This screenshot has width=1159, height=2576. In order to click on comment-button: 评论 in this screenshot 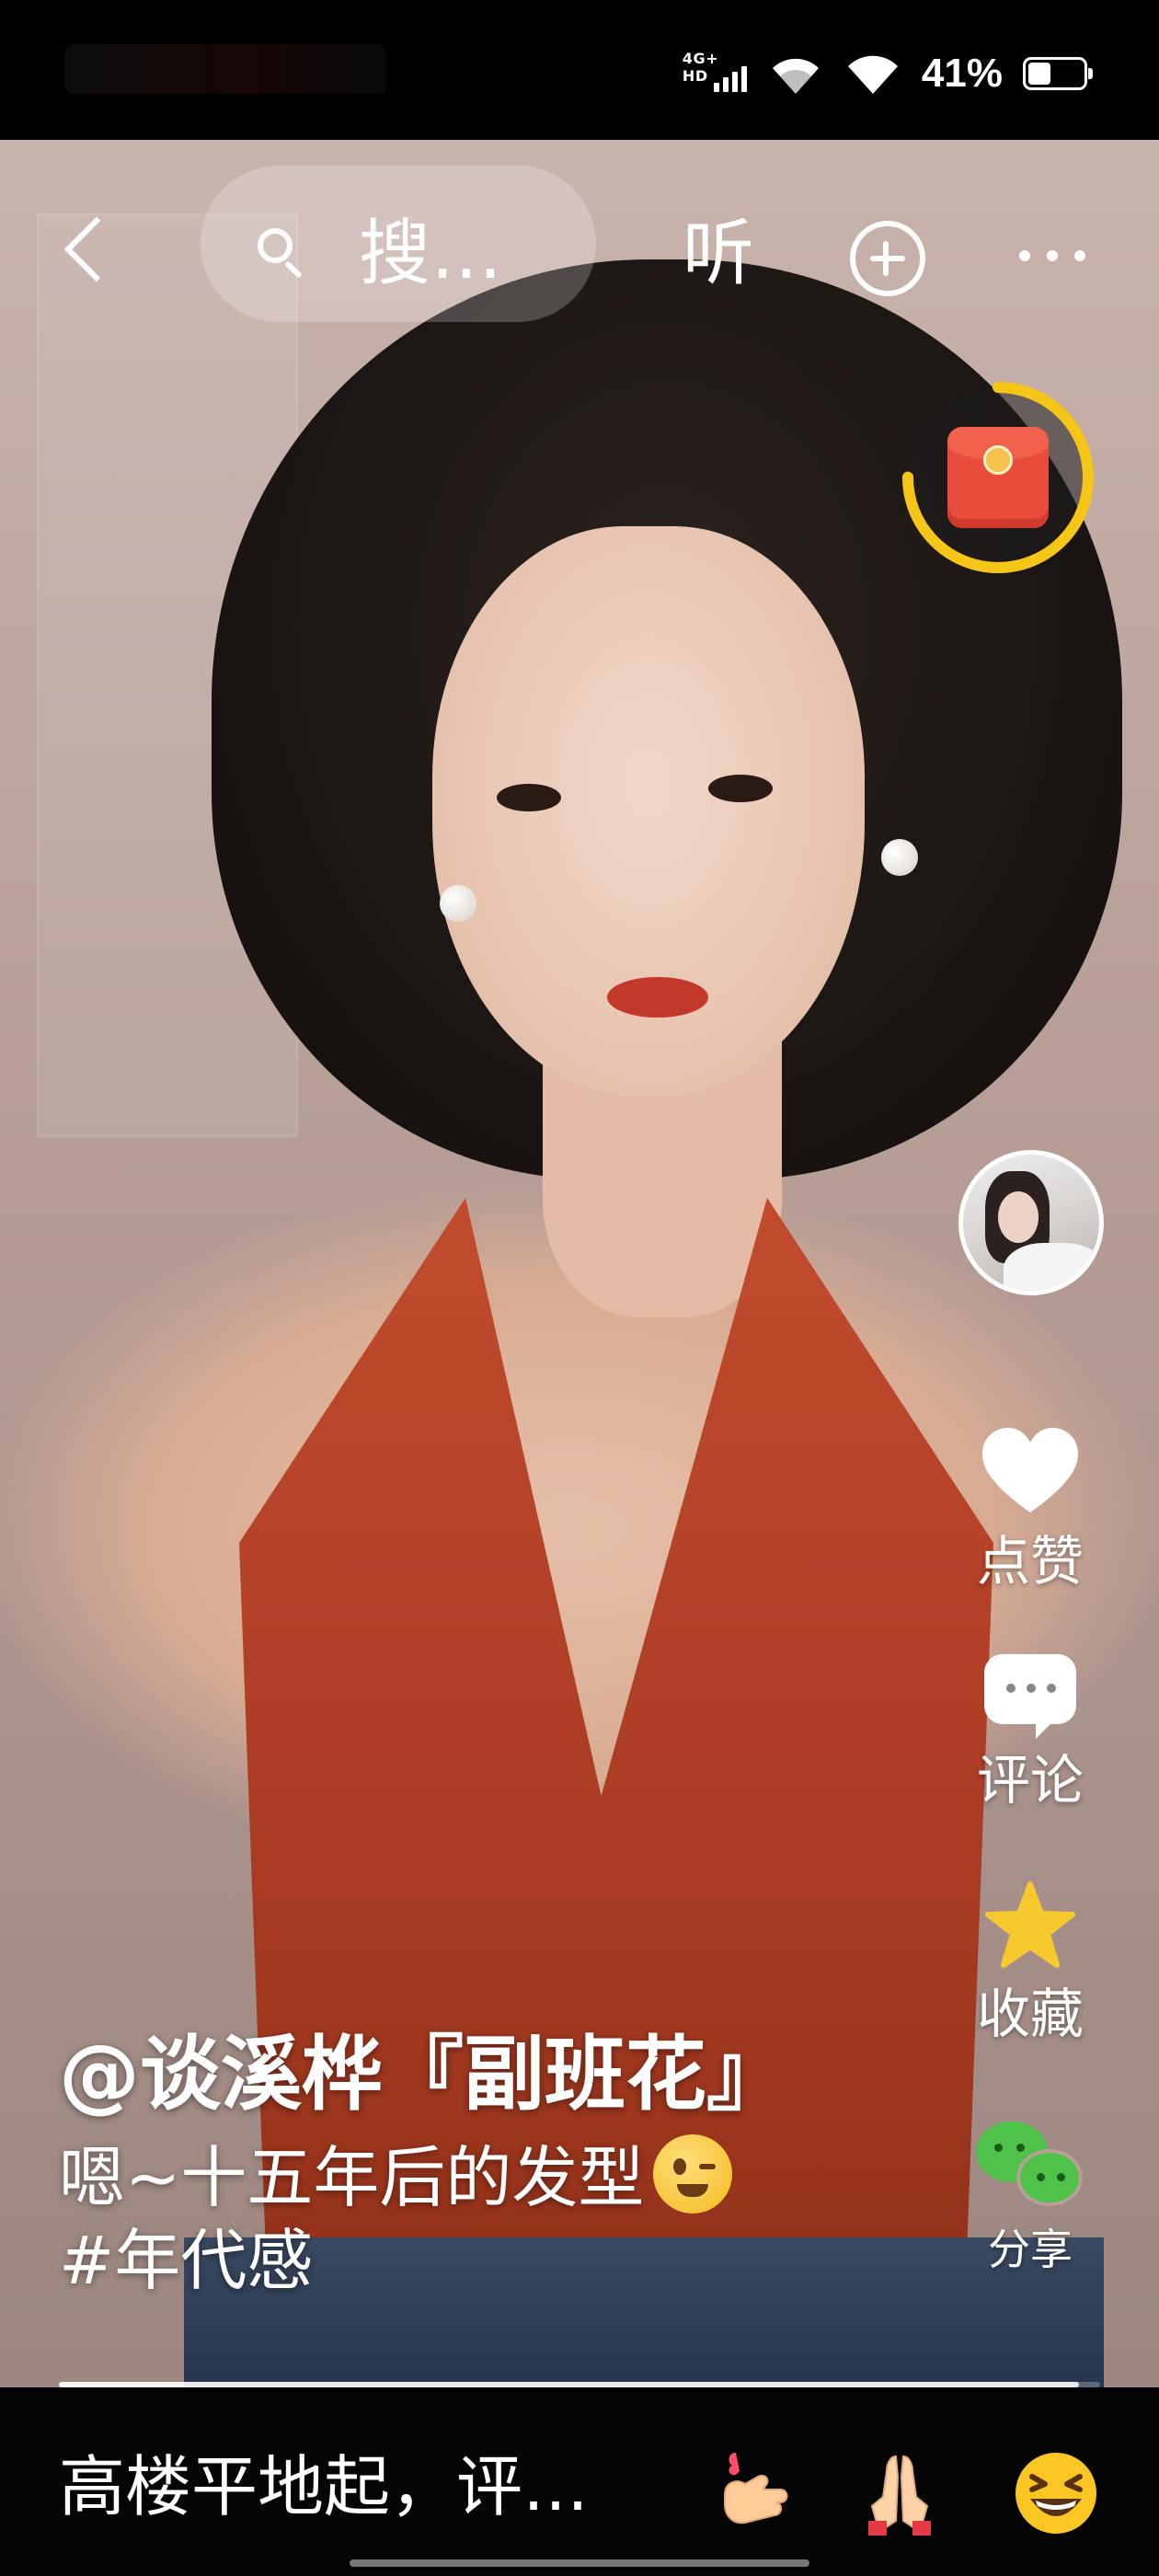, I will do `click(1030, 1733)`.